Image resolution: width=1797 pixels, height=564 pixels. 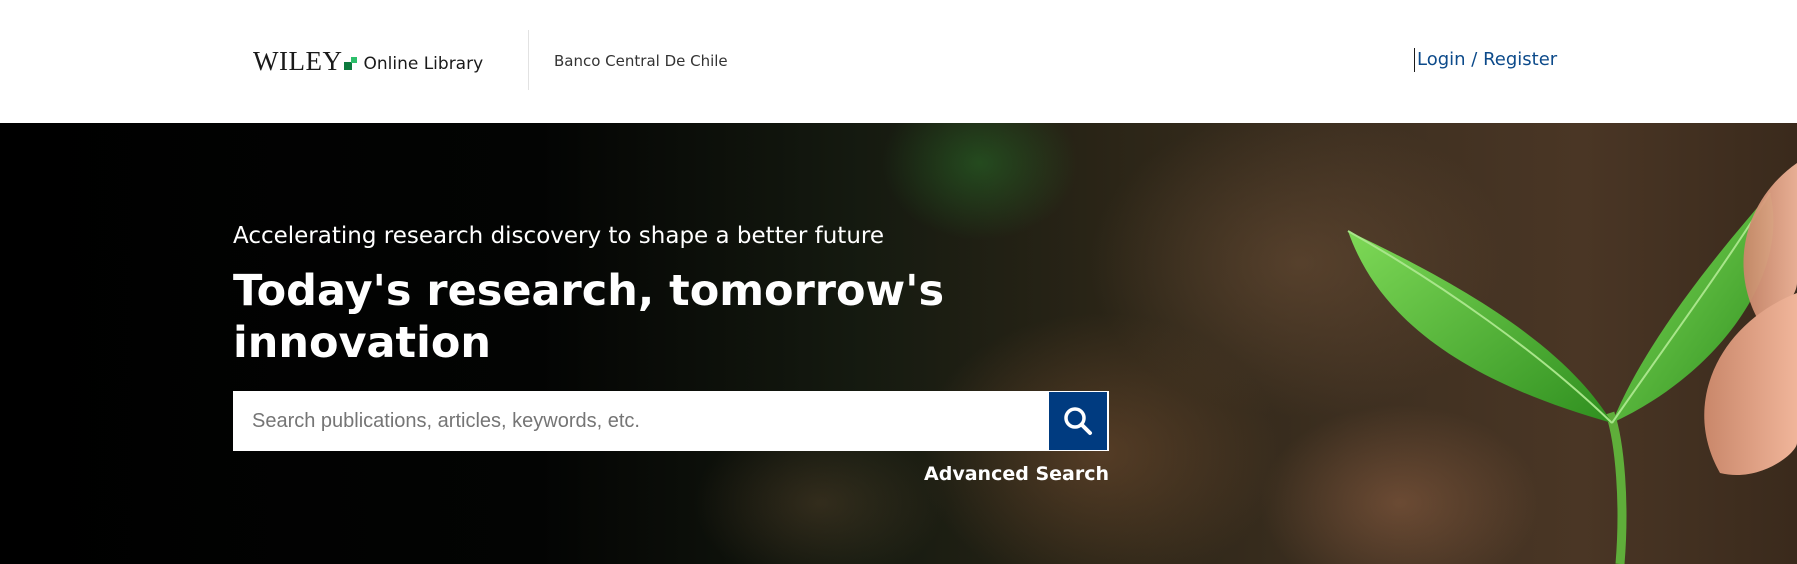 I want to click on wiley-online-library-logo: WILEY Online Library, so click(x=368, y=61).